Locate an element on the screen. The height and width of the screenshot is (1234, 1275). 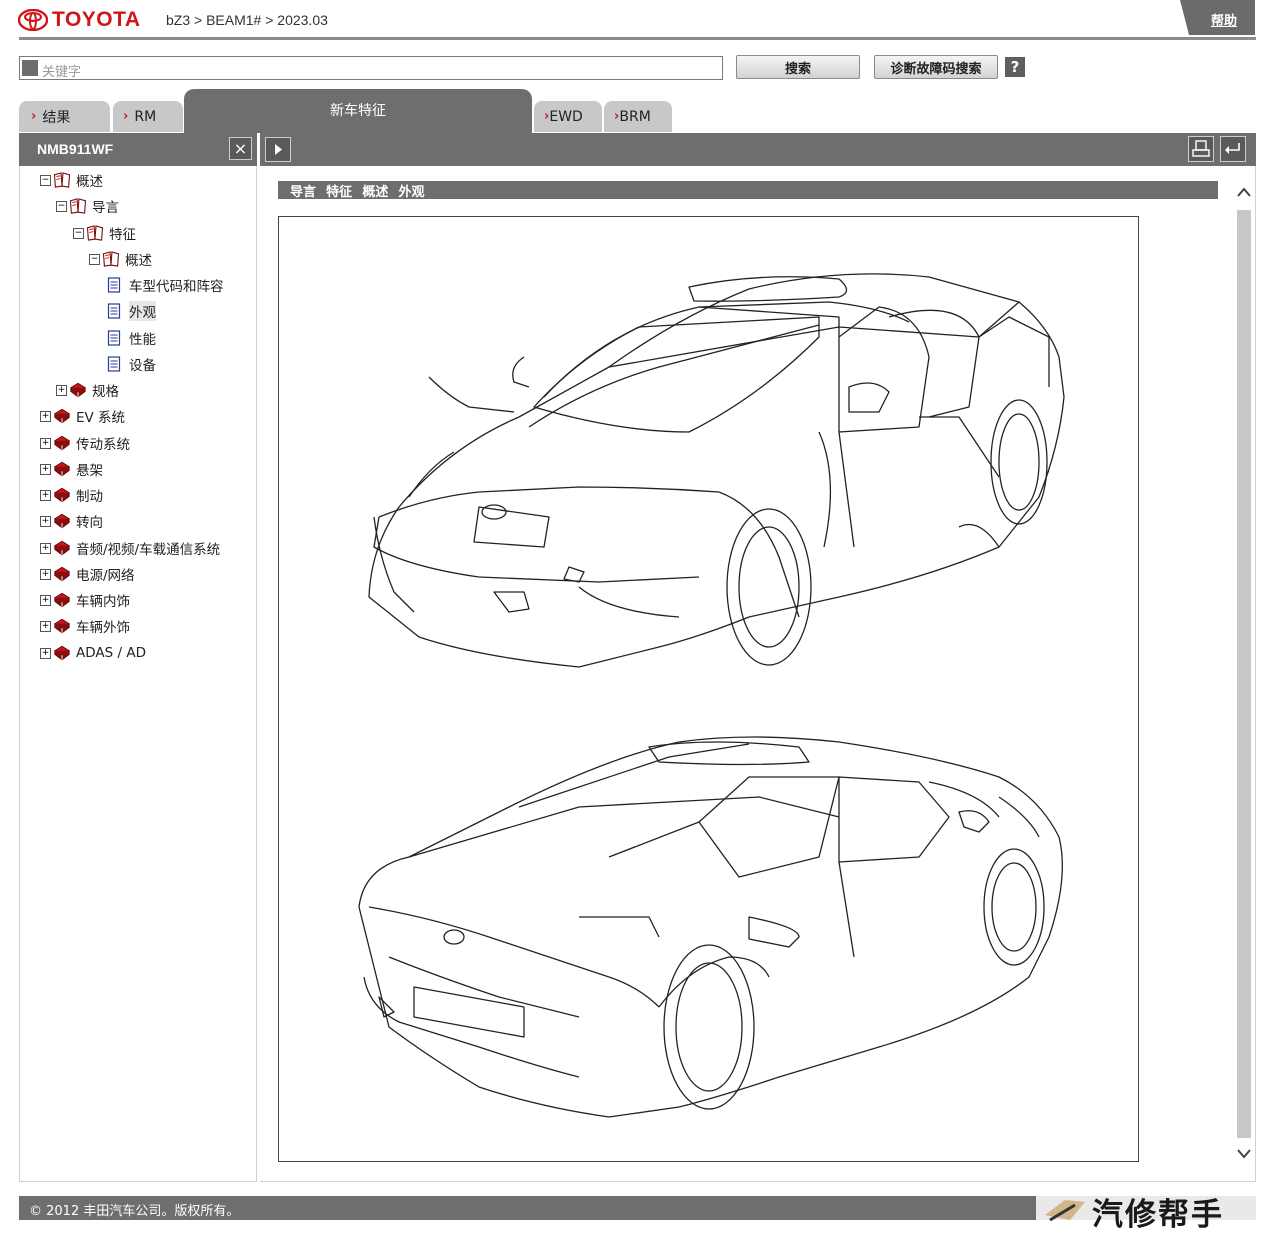
wrench-logo-icon is located at coordinates (1065, 1211).